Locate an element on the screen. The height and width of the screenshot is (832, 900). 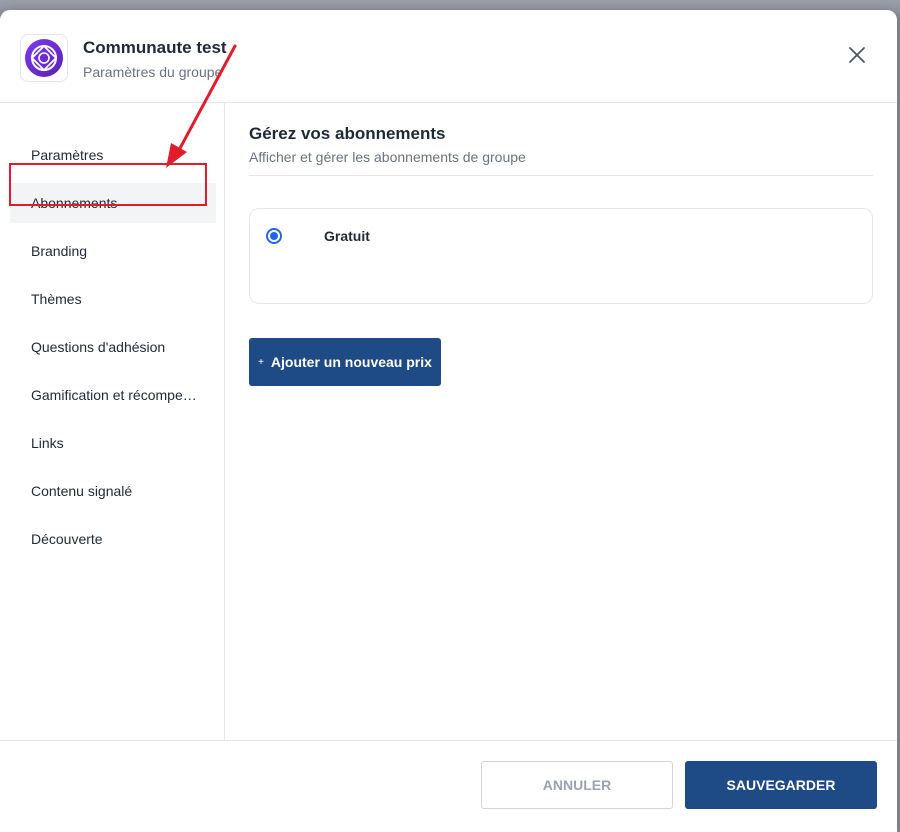
sidebar-item-links: Links is located at coordinates (113, 443).